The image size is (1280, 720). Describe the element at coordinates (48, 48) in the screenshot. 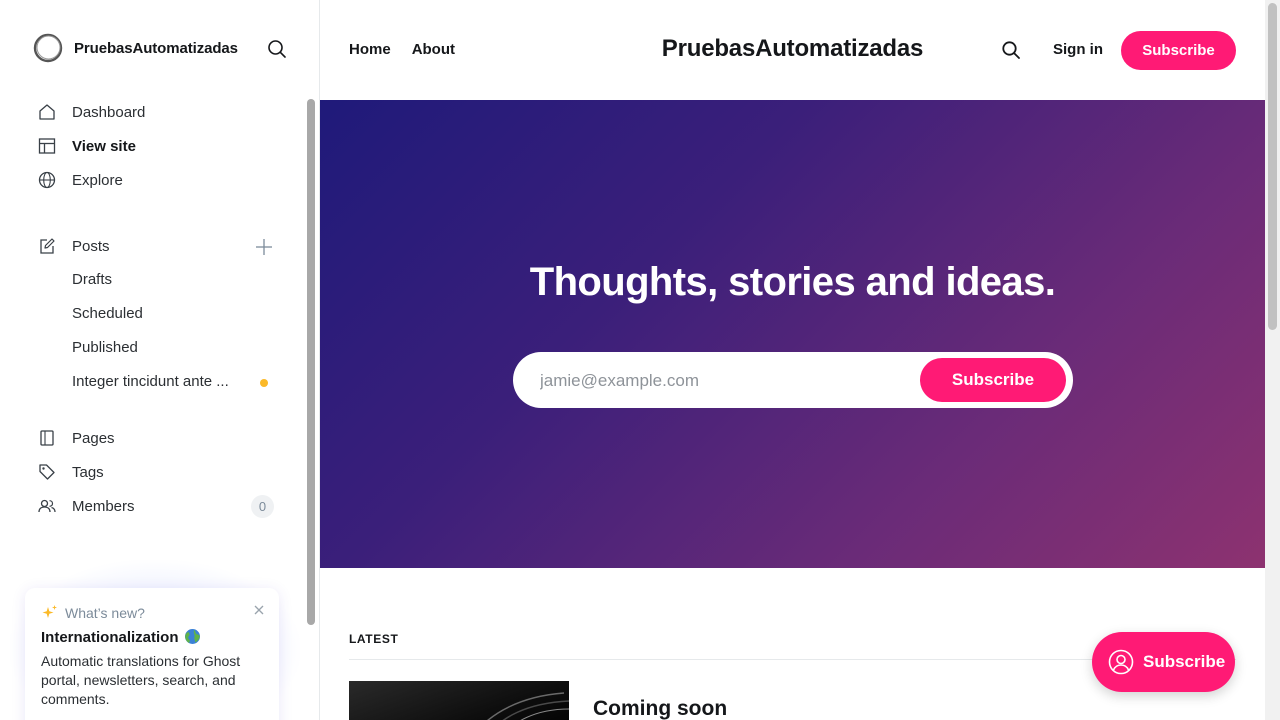

I see `site-logo-icon` at that location.